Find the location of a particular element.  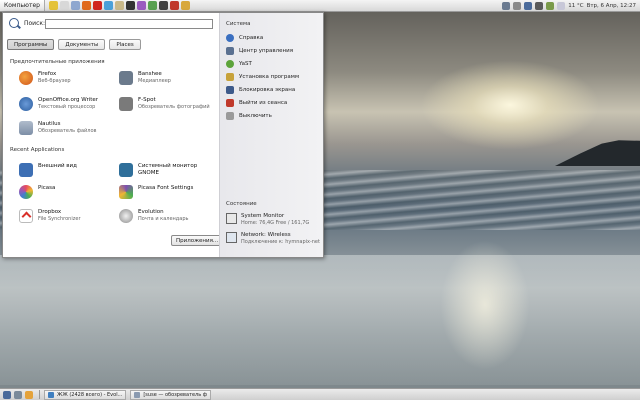

video-icon is located at coordinates (163, 5).